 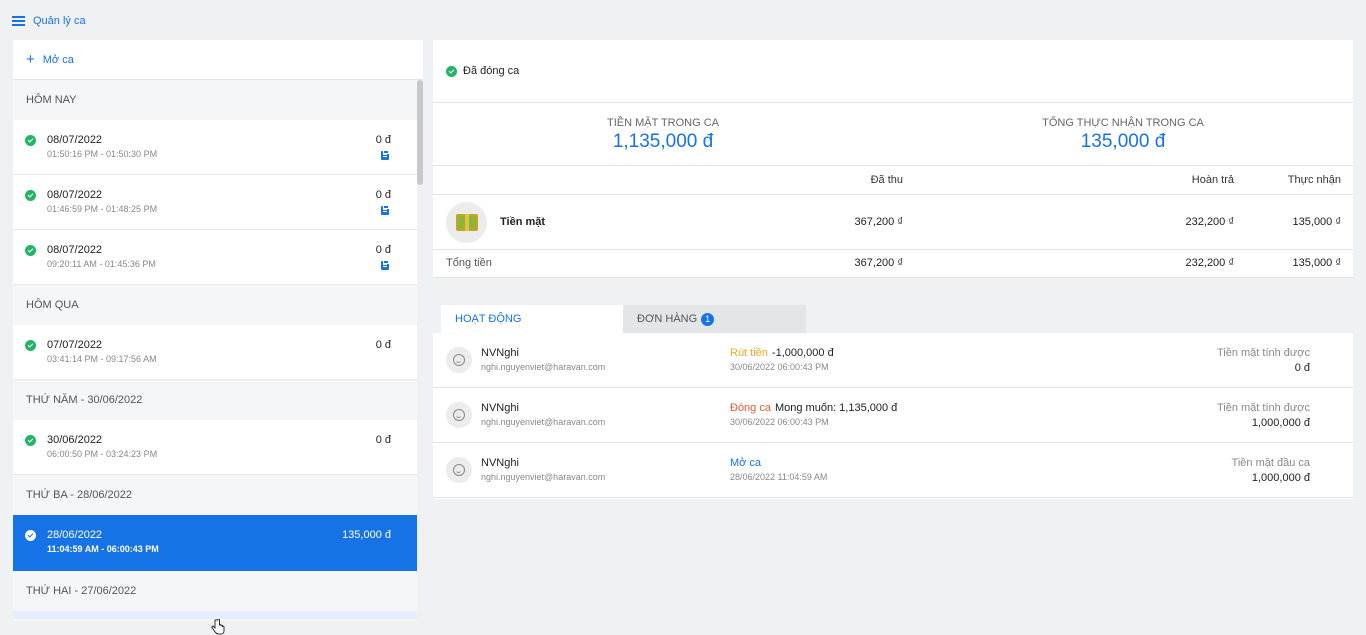 What do you see at coordinates (1270, 463) in the screenshot?
I see `cash-label: Tiền mặt đầu ca` at bounding box center [1270, 463].